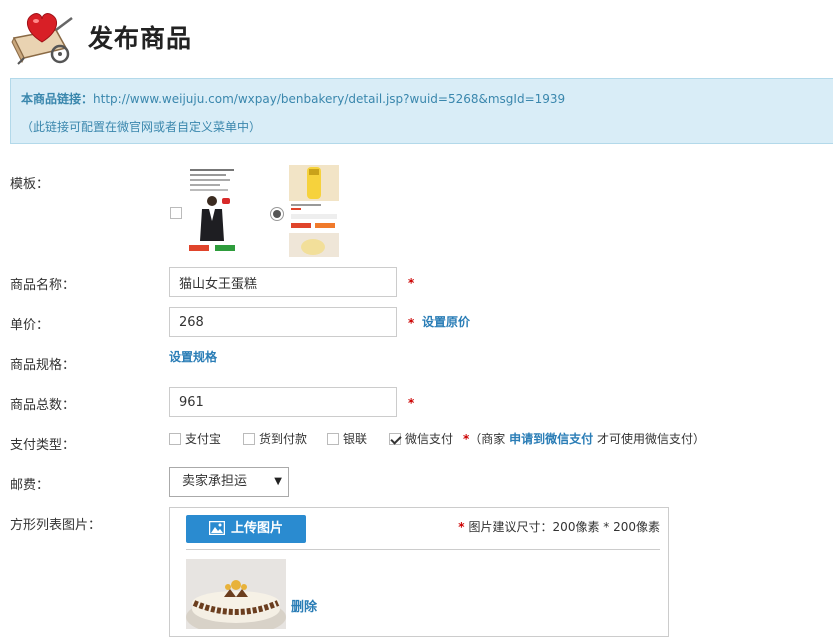 The image size is (833, 637). Describe the element at coordinates (217, 532) in the screenshot. I see `picture-icon` at that location.